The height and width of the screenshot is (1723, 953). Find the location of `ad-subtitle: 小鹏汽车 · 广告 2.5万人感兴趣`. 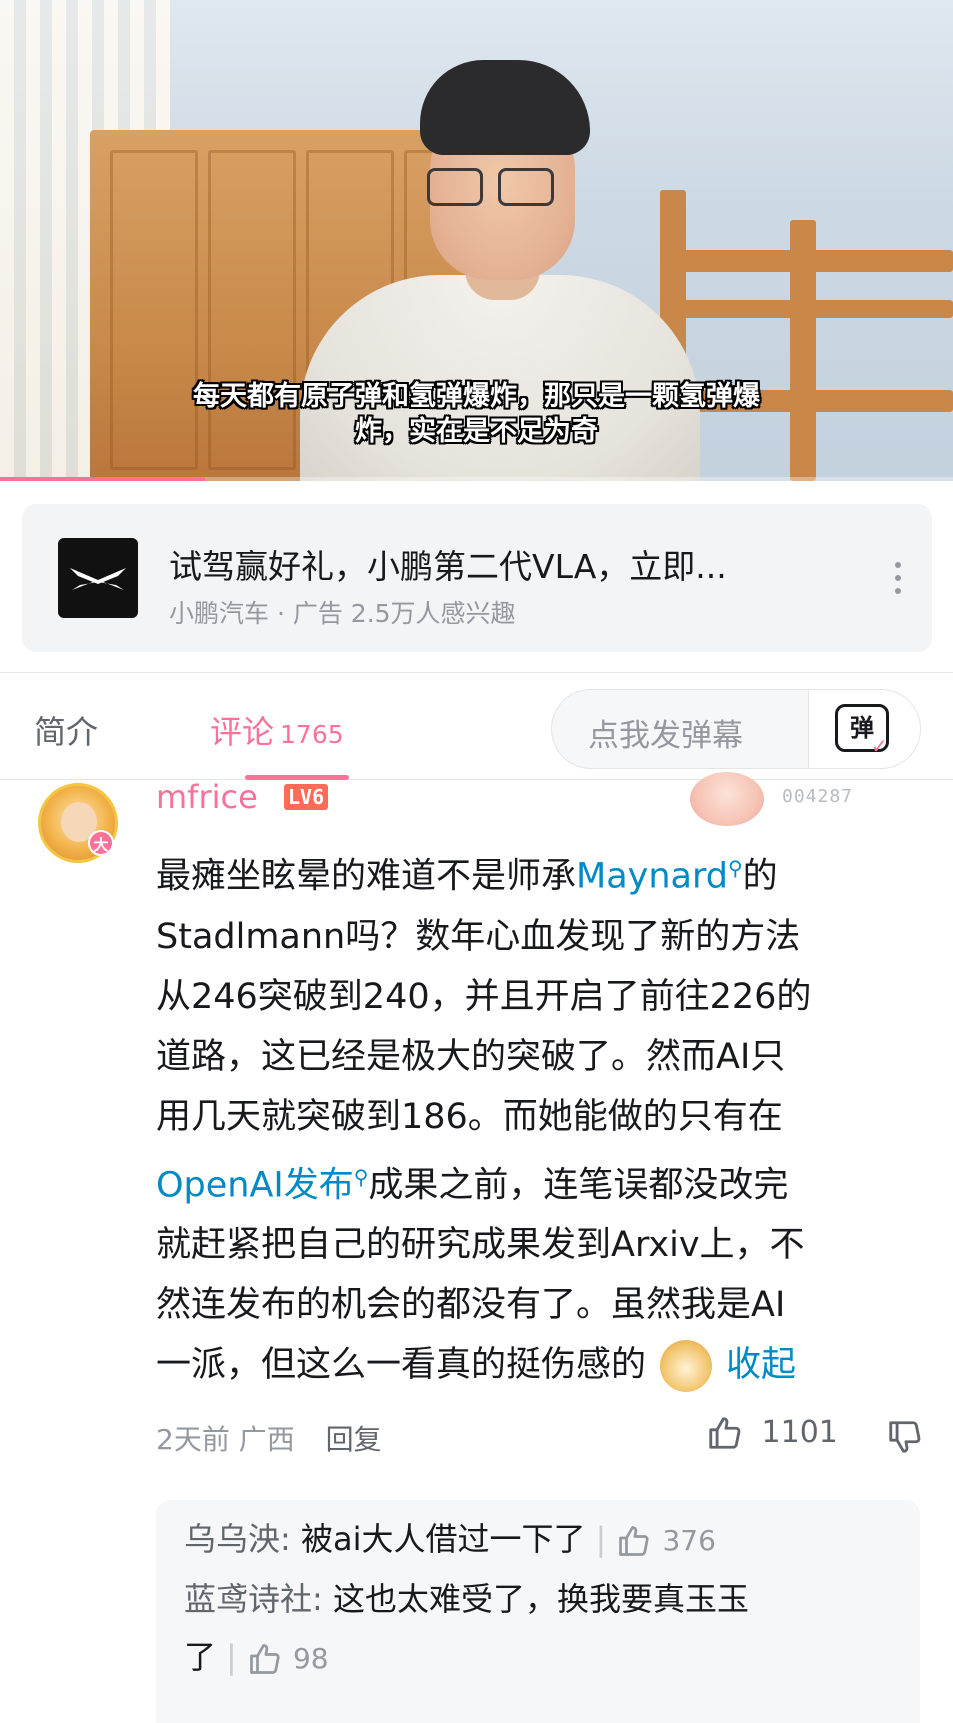

ad-subtitle: 小鹏汽车 · 广告 2.5万人感兴趣 is located at coordinates (342, 613).